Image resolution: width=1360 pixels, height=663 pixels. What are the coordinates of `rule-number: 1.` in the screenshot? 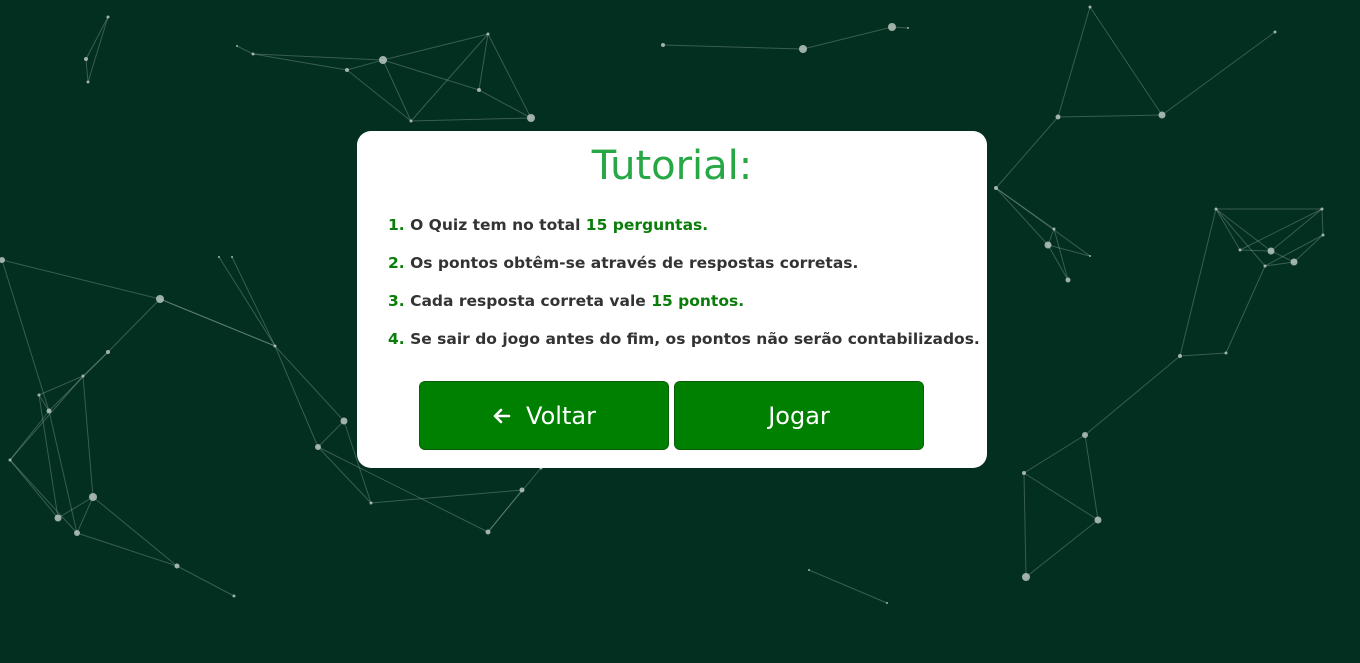 It's located at (396, 225).